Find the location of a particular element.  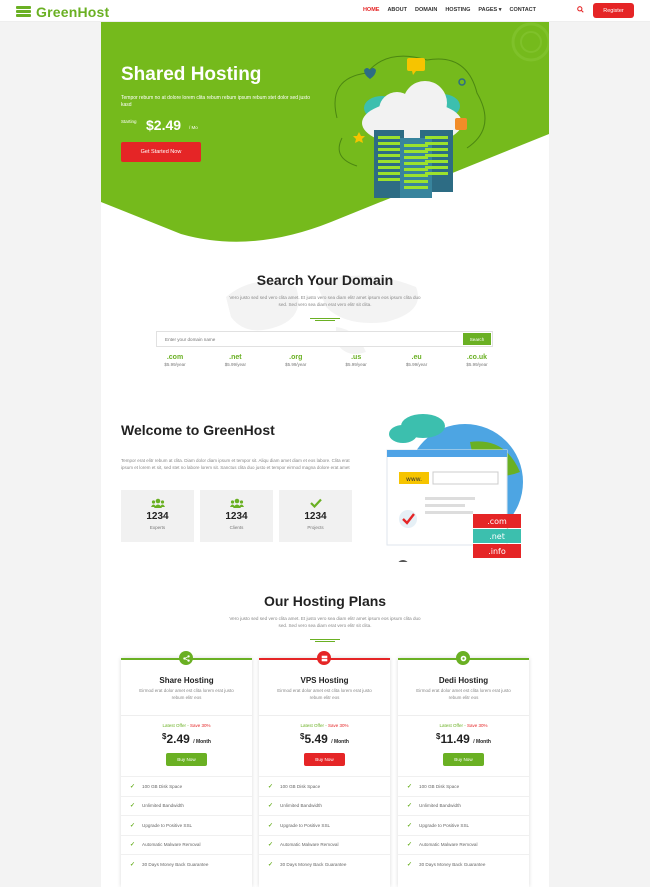

nav-item-domain: DOMAIN is located at coordinates (426, 10).